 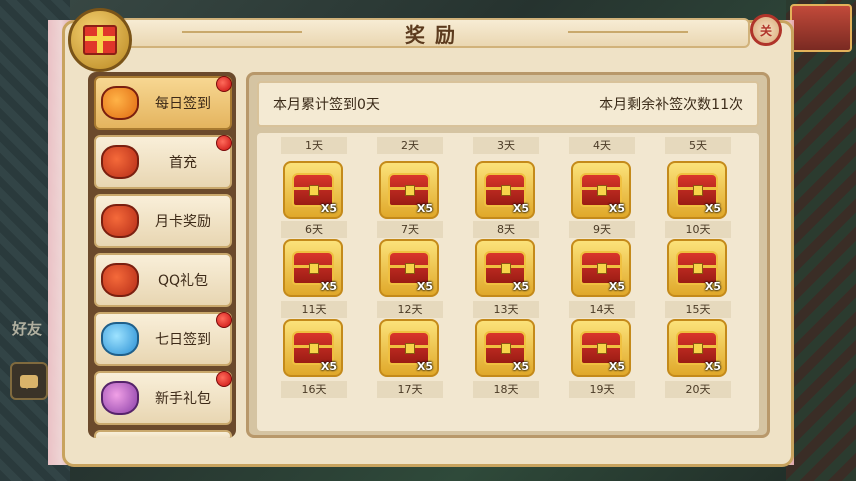 I want to click on crystal-bag-icon, so click(x=120, y=339).